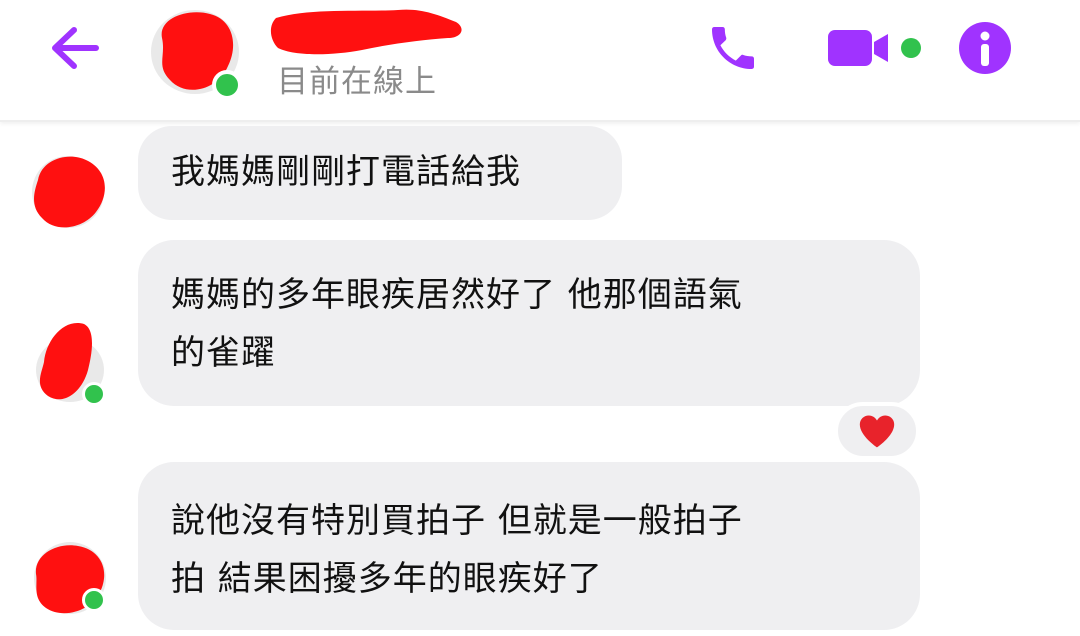 The image size is (1080, 636). I want to click on heart-reaction-icon, so click(877, 431).